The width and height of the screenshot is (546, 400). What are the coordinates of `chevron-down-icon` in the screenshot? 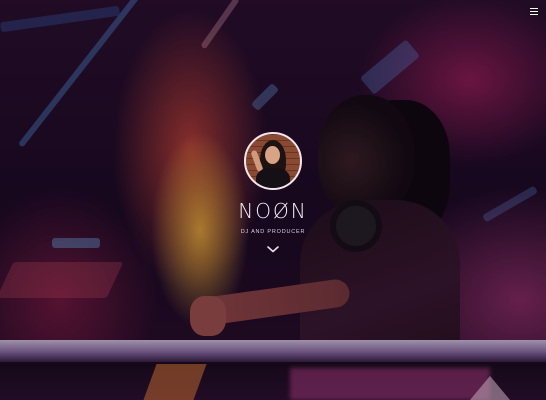 It's located at (273, 249).